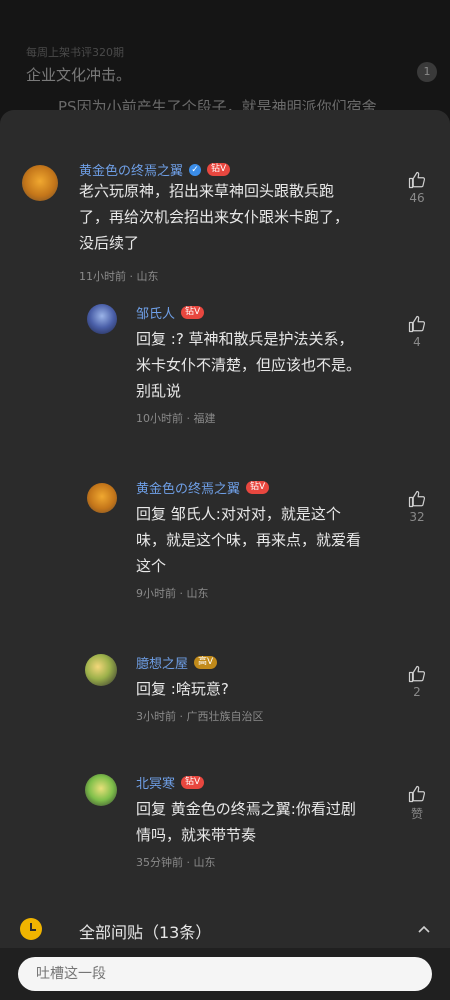  What do you see at coordinates (119, 276) in the screenshot?
I see `comment-meta: 11小时前 · 山东` at bounding box center [119, 276].